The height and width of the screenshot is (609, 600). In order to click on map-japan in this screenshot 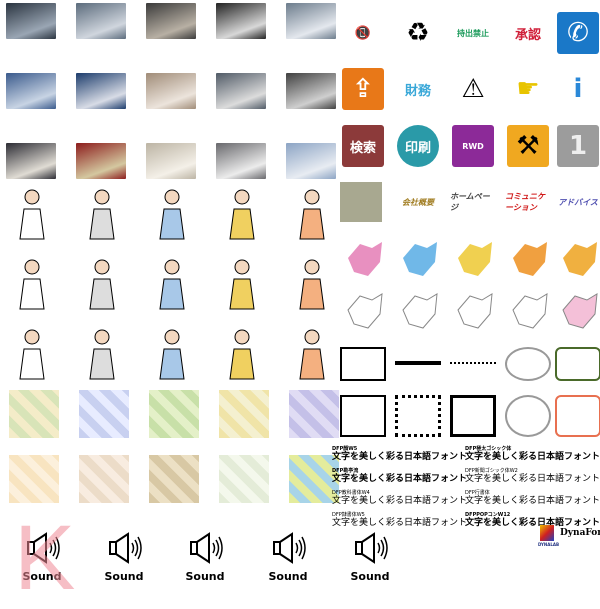, I will do `click(578, 312)`.